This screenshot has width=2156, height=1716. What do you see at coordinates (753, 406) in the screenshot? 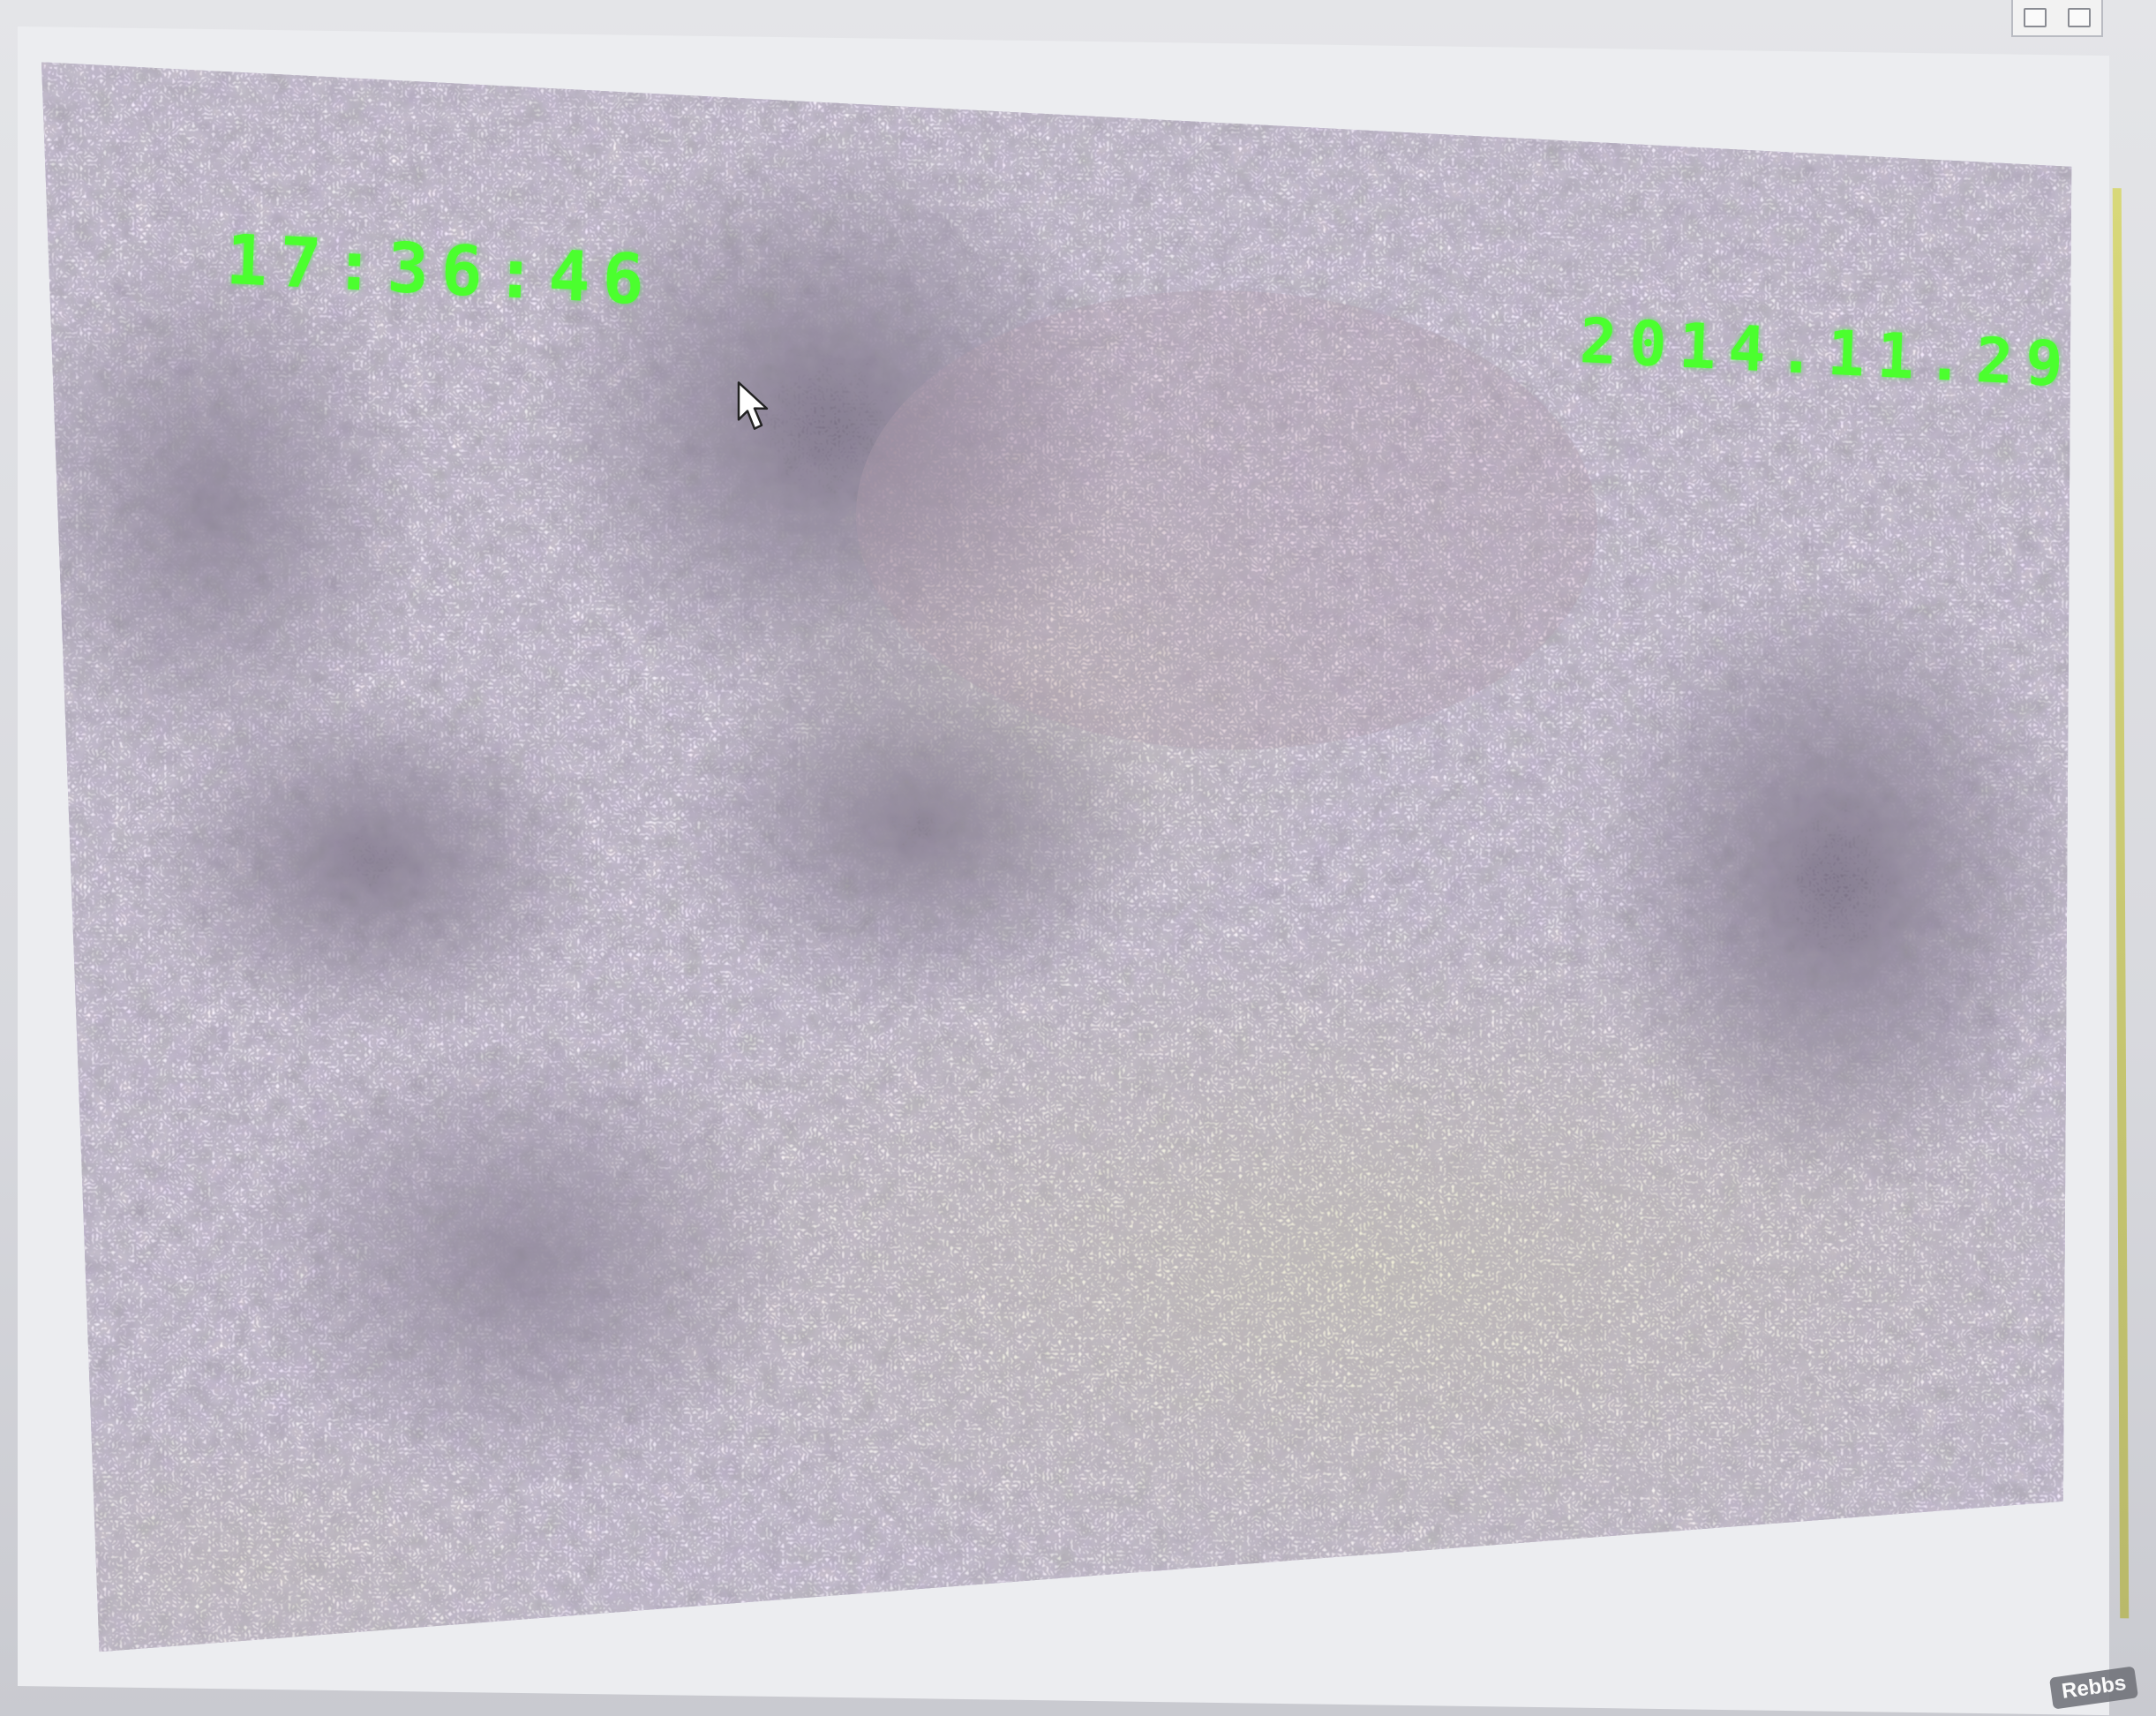
I see `mouse-pointer-icon` at bounding box center [753, 406].